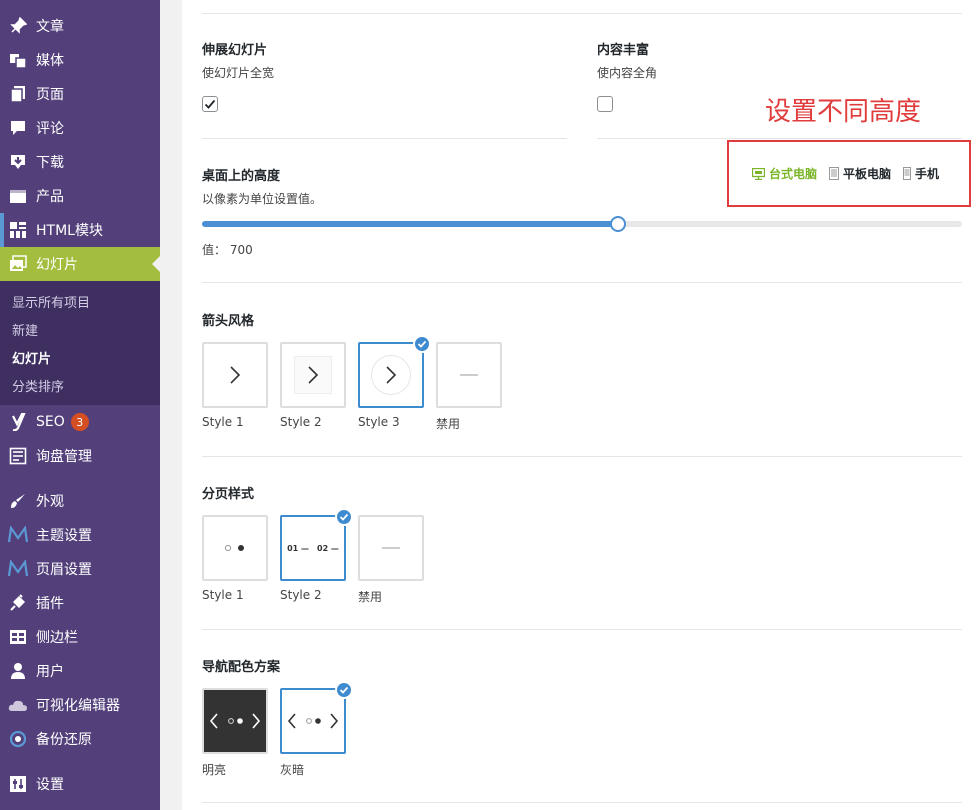 This screenshot has height=810, width=976. I want to click on menu-item-slides: 幻灯片, so click(80, 264).